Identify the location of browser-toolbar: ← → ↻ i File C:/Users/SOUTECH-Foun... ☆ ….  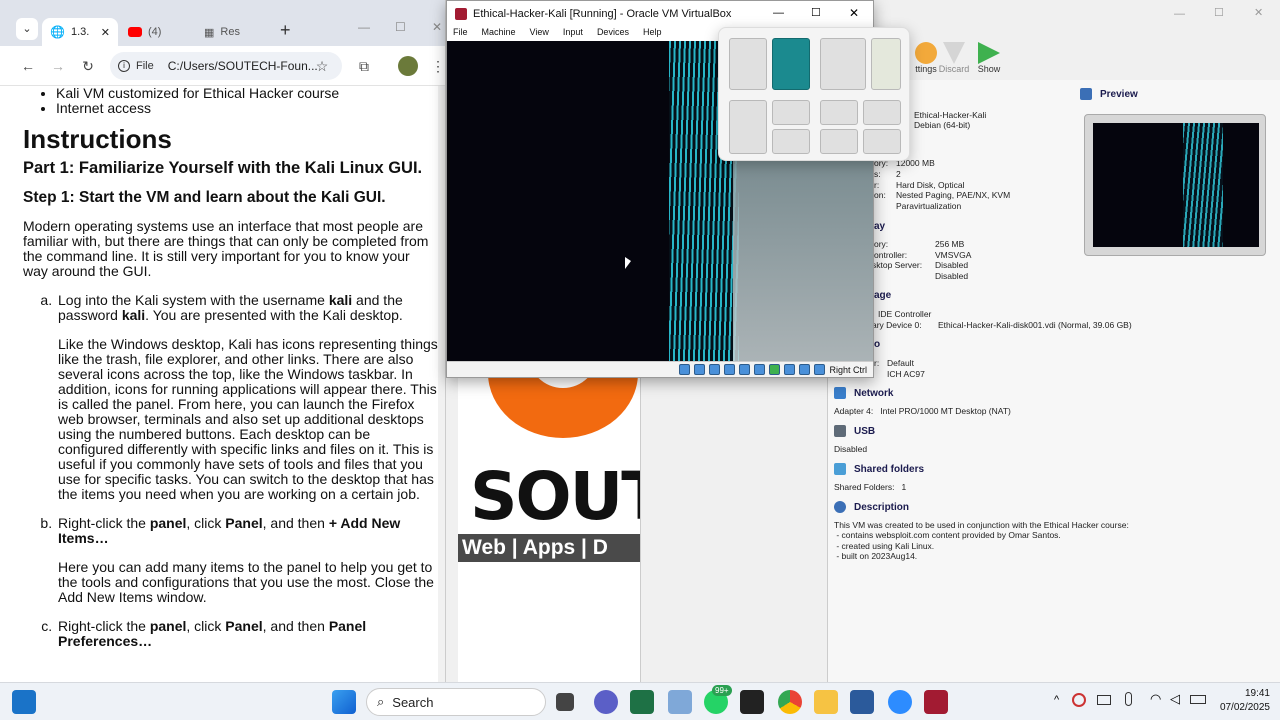
(222, 66).